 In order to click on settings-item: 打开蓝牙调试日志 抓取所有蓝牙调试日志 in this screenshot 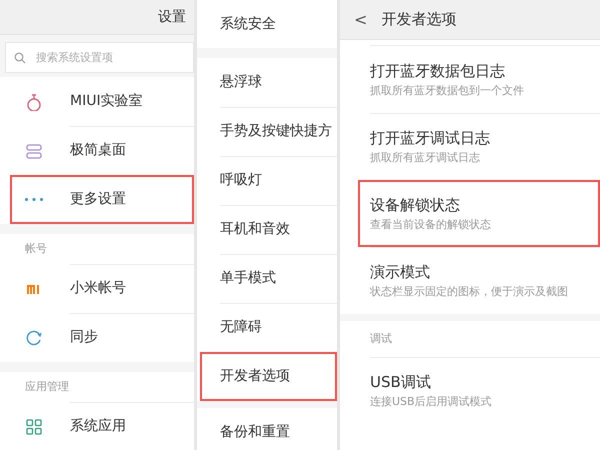, I will do `click(470, 146)`.